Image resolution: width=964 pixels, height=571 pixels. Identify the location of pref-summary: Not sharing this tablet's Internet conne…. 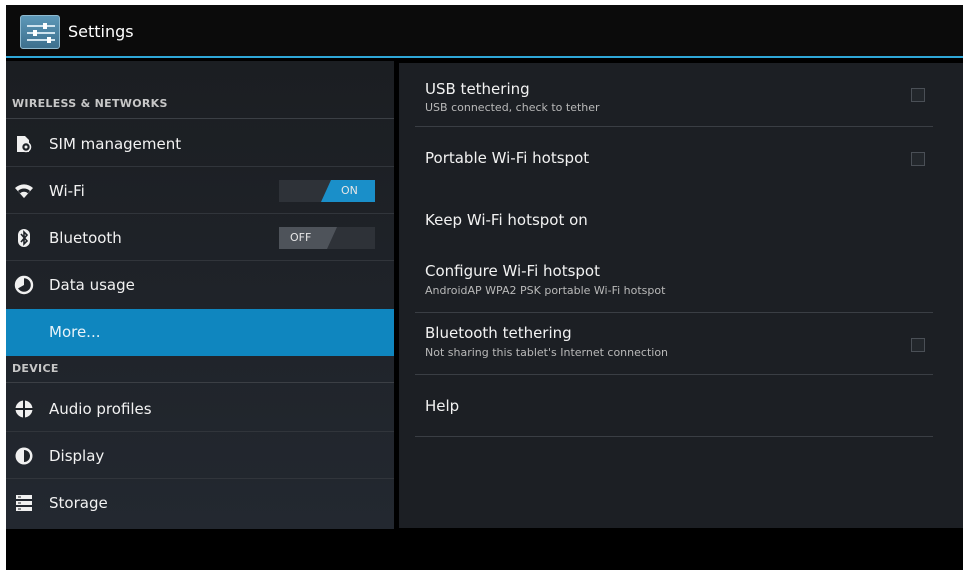
(547, 352).